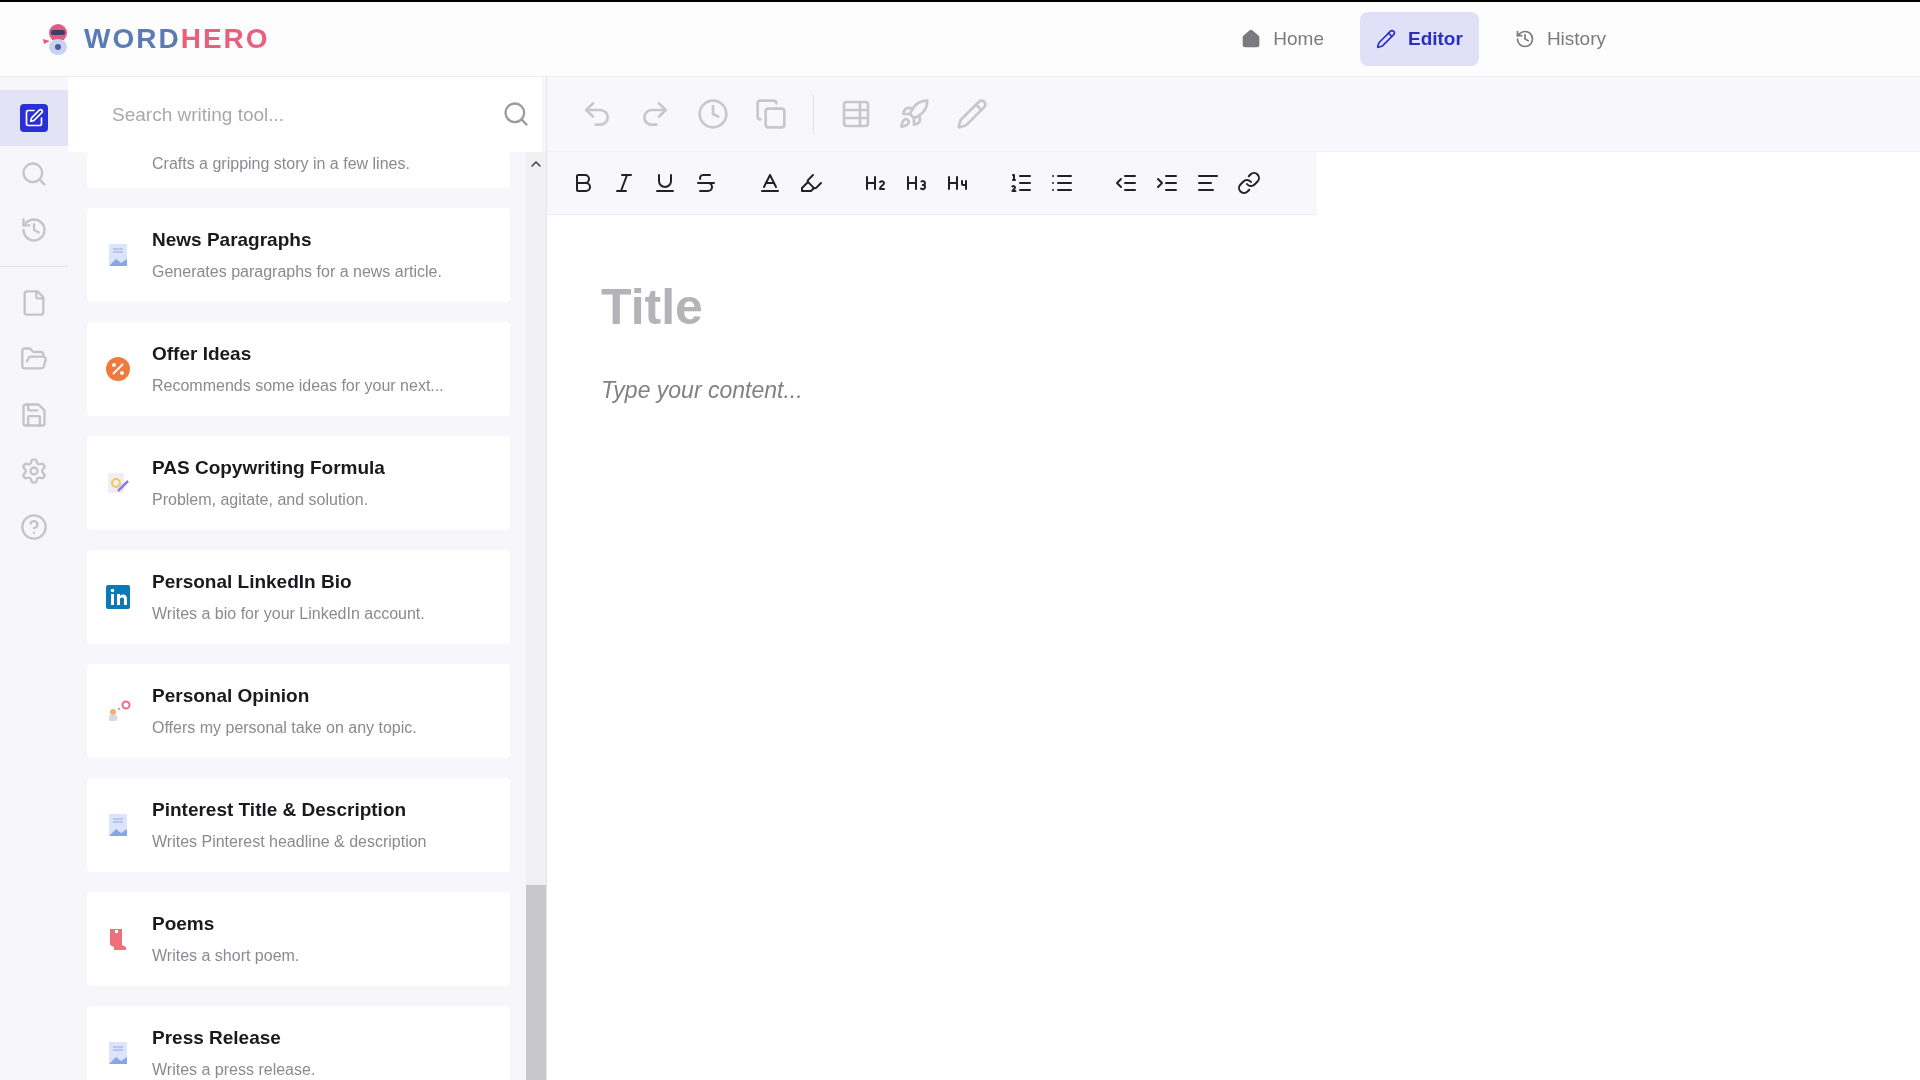 The image size is (1920, 1080). Describe the element at coordinates (1249, 183) in the screenshot. I see `link-icon` at that location.